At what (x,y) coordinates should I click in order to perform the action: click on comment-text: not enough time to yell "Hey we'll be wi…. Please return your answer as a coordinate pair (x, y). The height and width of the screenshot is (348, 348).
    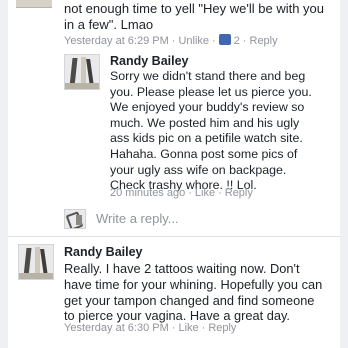
    Looking at the image, I should click on (194, 16).